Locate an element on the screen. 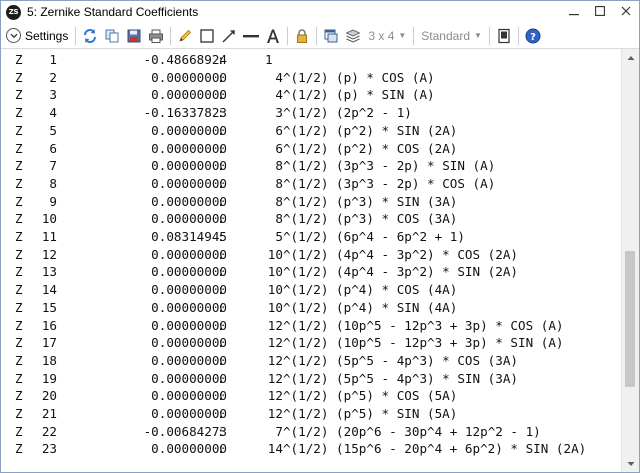 The image size is (640, 473). window-controls is located at coordinates (600, 12).